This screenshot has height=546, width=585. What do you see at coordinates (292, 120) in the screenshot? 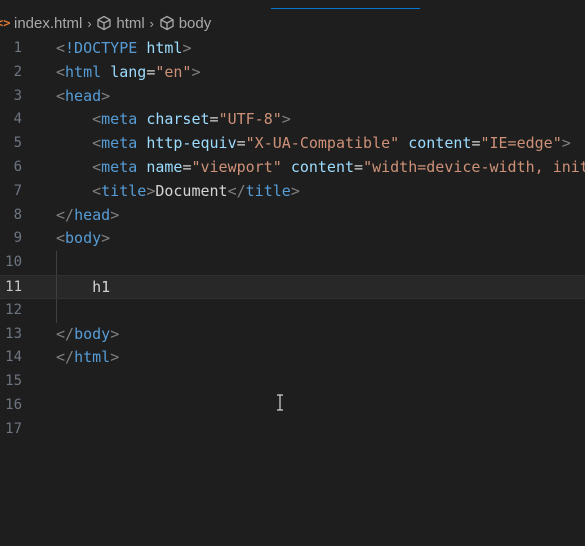
I see `code-line: 4 <meta charset="UTF-8">` at bounding box center [292, 120].